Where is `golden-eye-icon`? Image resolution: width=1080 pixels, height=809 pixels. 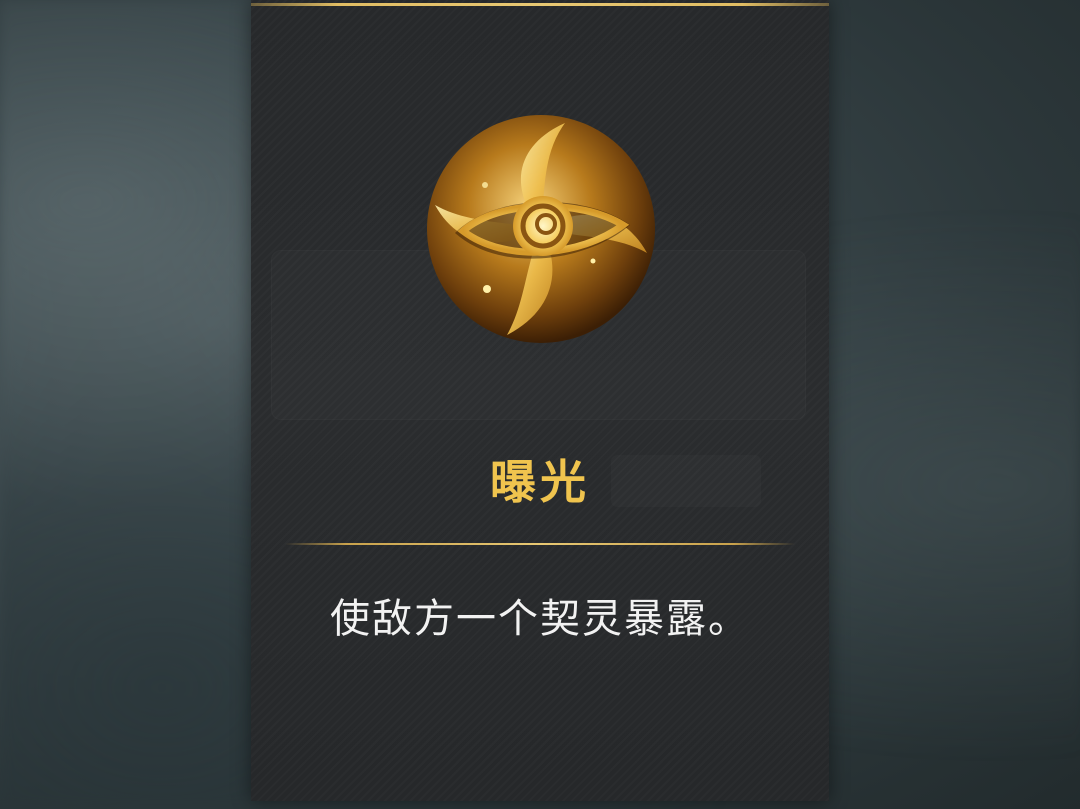
golden-eye-icon is located at coordinates (541, 229).